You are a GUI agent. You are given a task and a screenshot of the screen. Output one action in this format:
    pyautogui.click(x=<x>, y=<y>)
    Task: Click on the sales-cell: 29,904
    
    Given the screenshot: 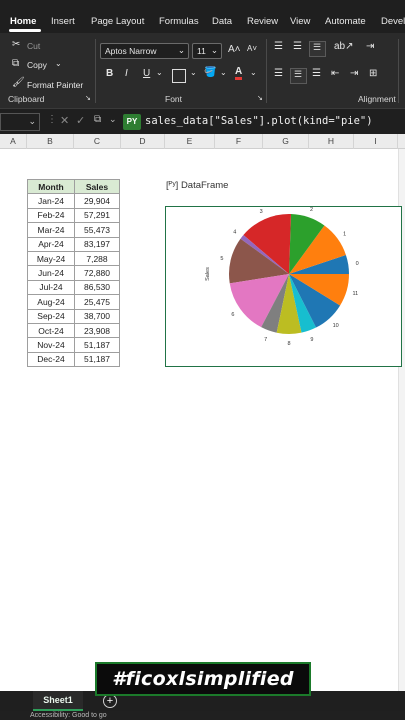 What is the action you would take?
    pyautogui.click(x=97, y=201)
    